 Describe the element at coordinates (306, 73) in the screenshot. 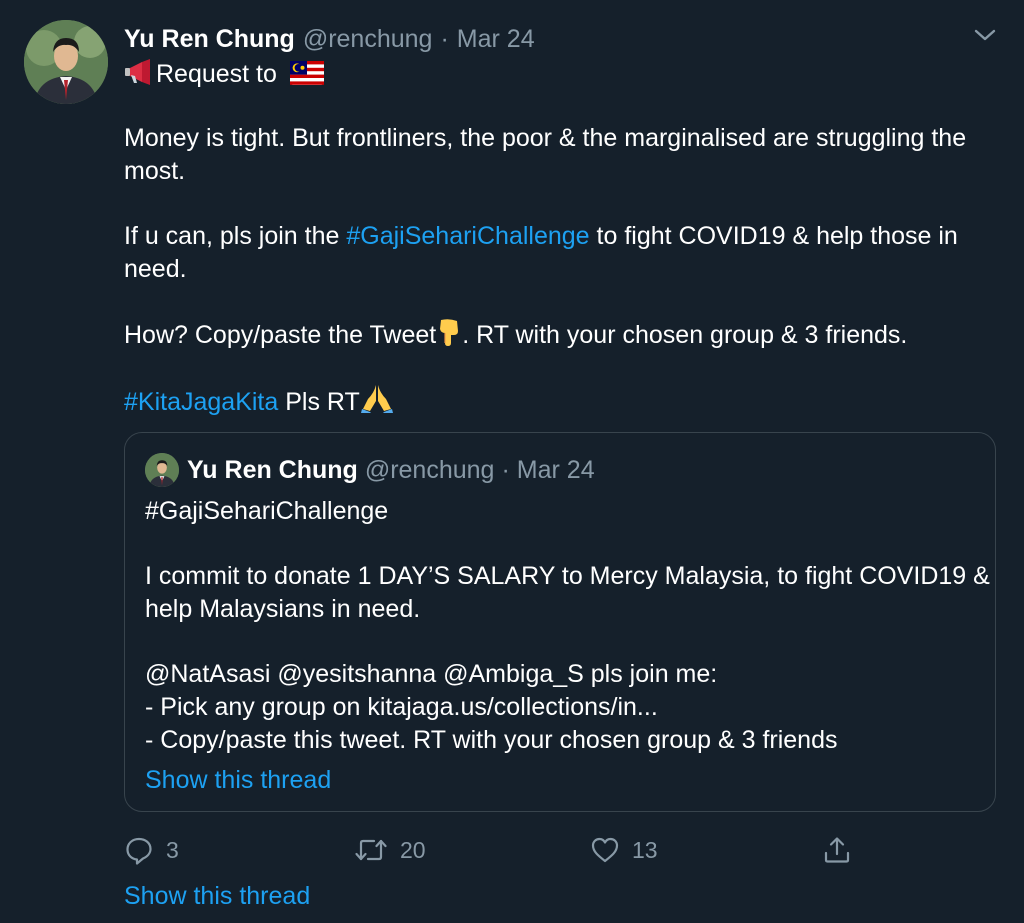

I see `malaysia-flag-icon` at that location.